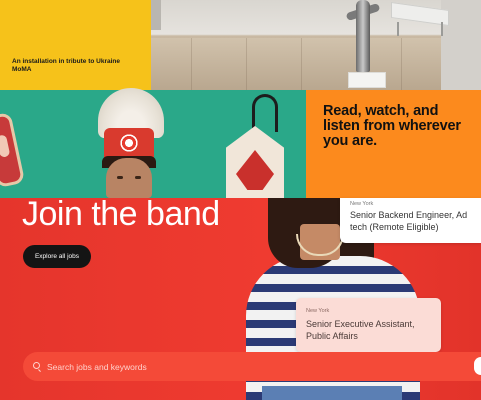  I want to click on job-search-input, so click(247, 366).